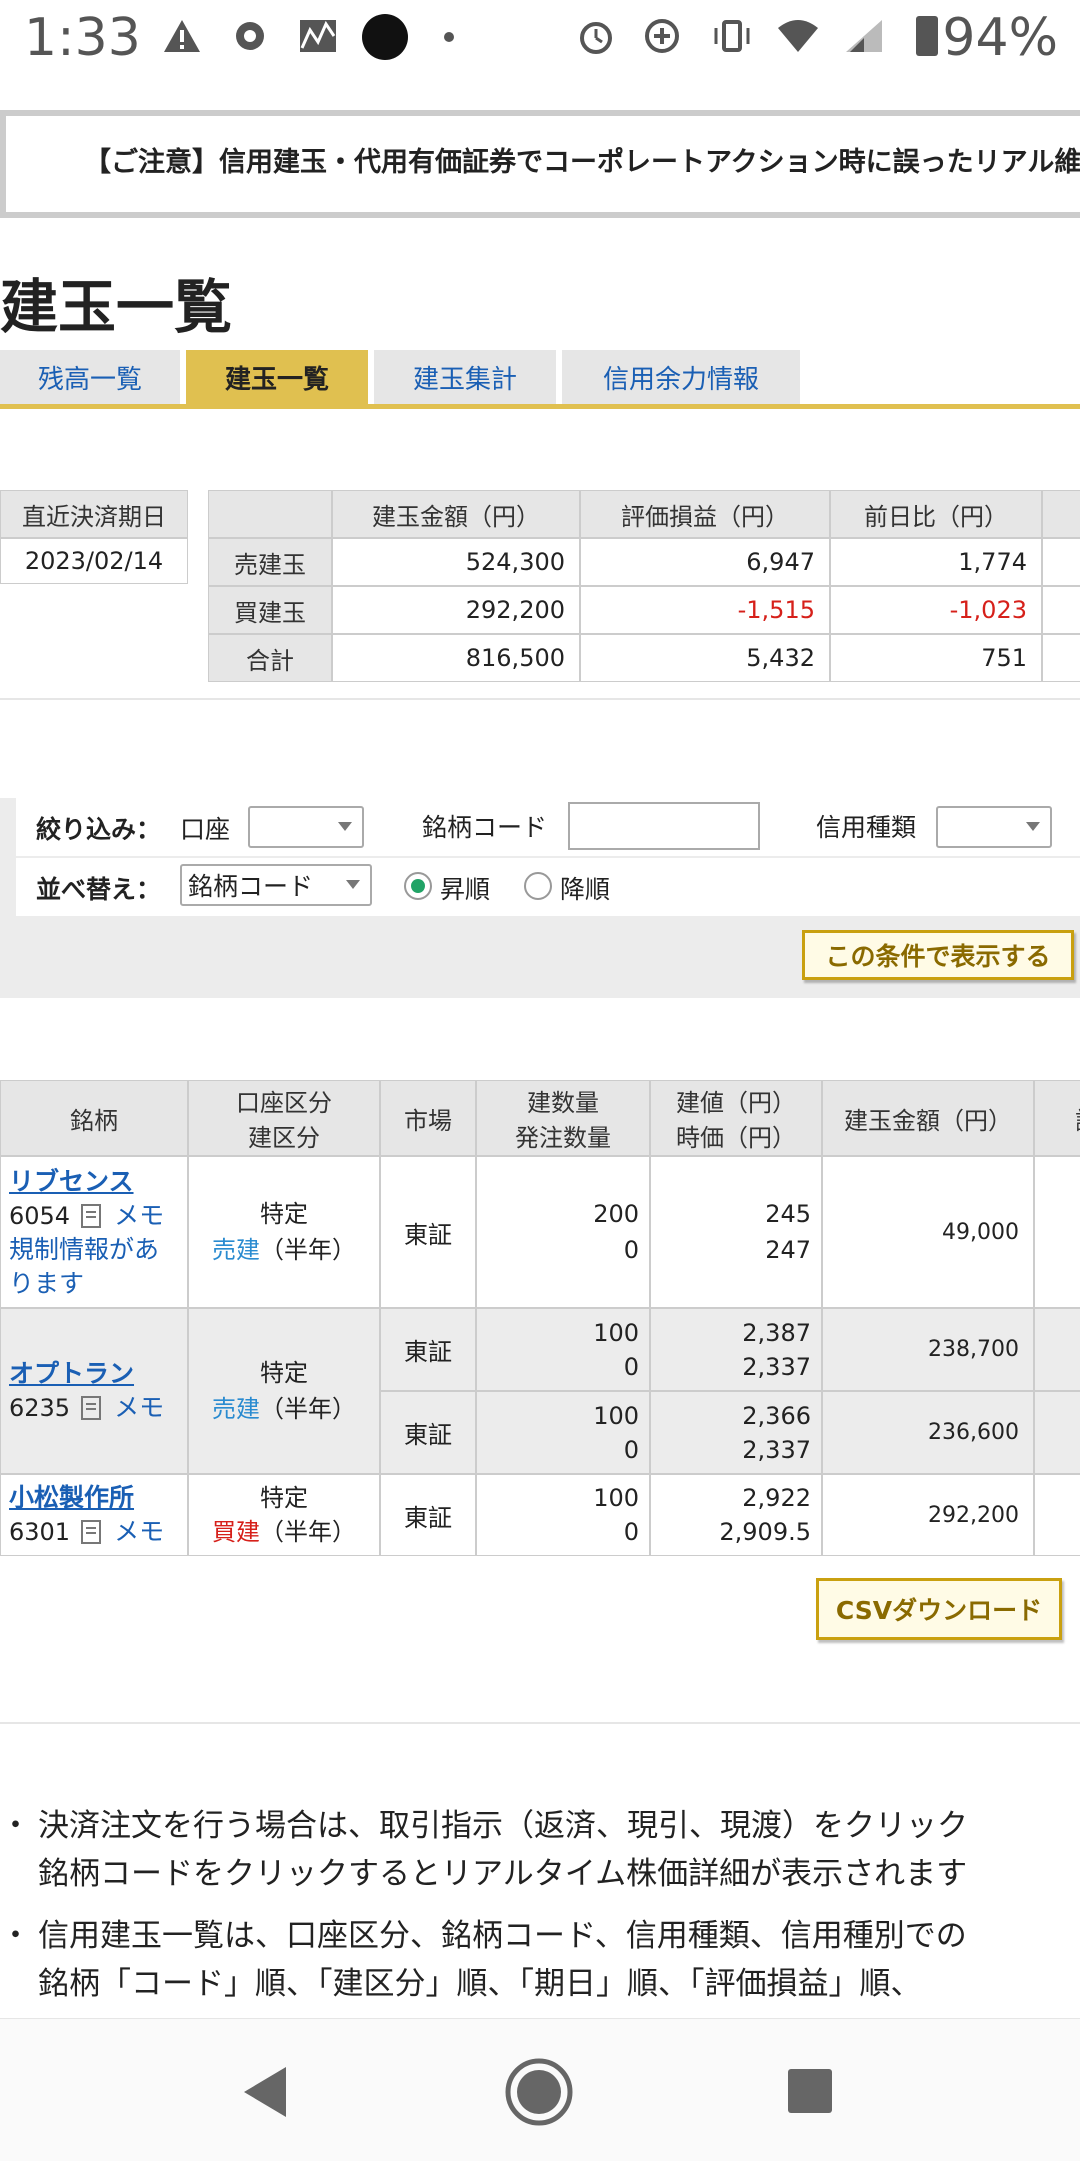 This screenshot has width=1080, height=2161. I want to click on position-type: 買建, so click(236, 1532).